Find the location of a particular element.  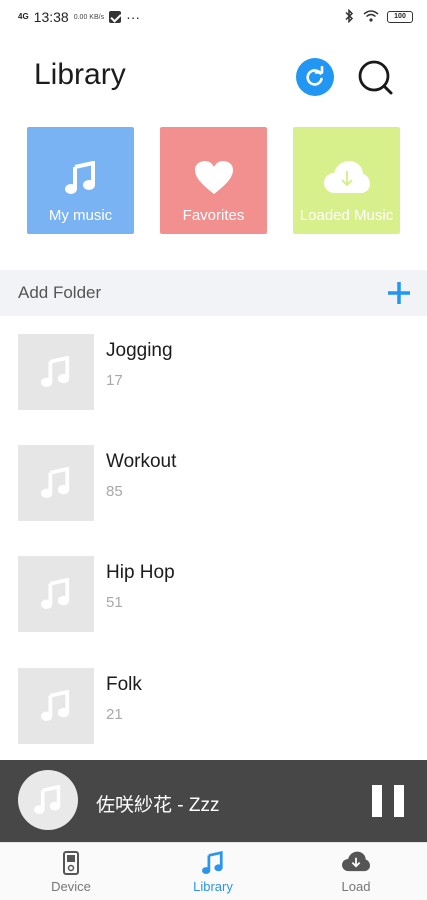

device-icon is located at coordinates (71, 863).